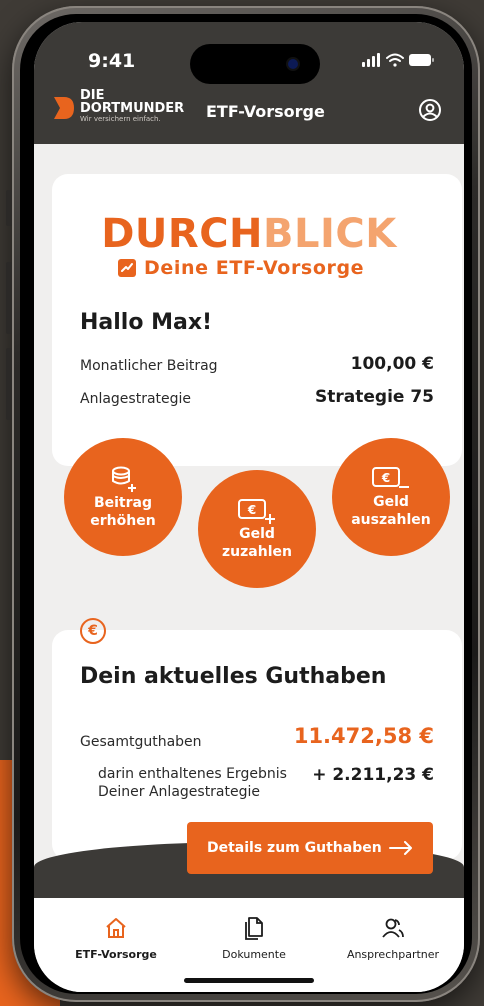  Describe the element at coordinates (254, 928) in the screenshot. I see `documents-icon` at that location.